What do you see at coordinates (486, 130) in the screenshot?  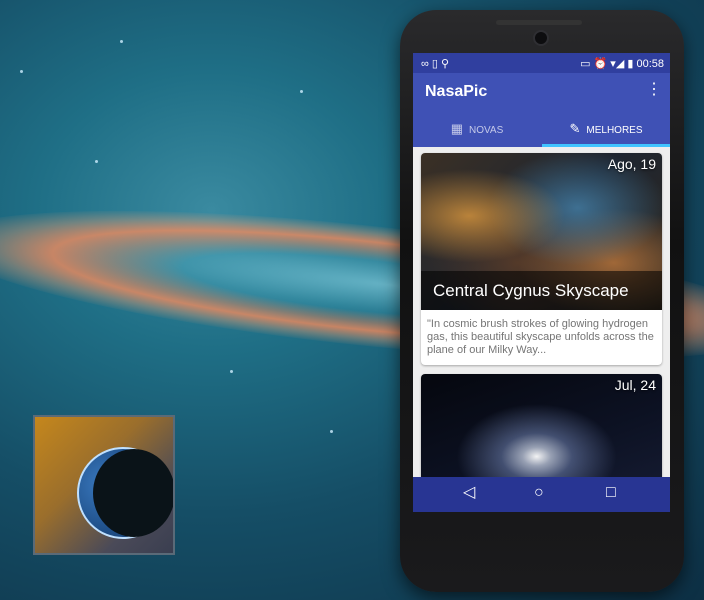 I see `tab-novas-label: NOVAS` at bounding box center [486, 130].